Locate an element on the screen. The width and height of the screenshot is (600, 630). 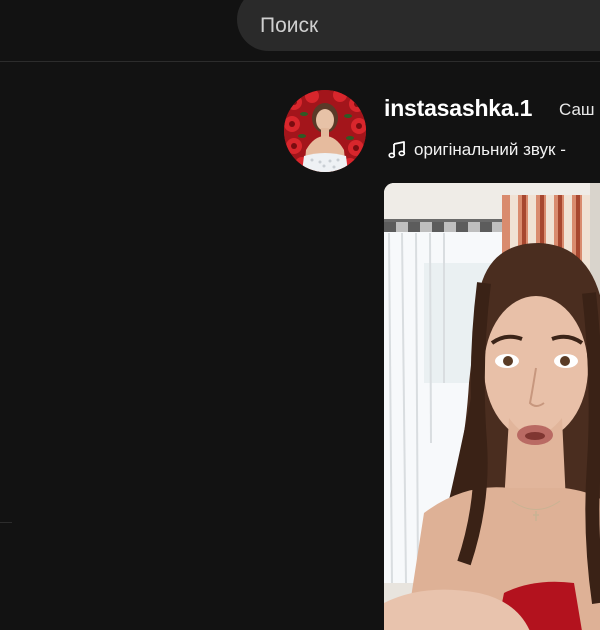
top-bar is located at coordinates (300, 30).